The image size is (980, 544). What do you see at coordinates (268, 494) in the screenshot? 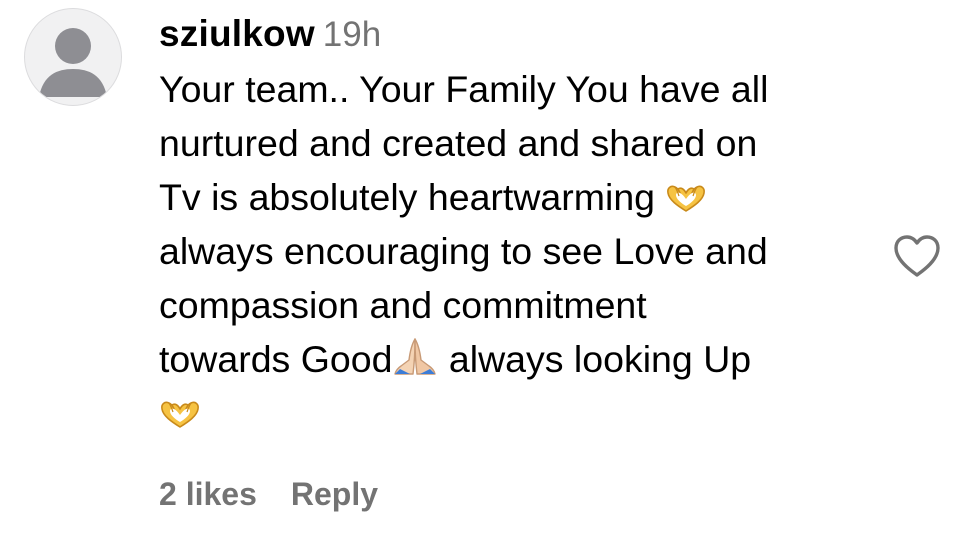
I see `comment-actions: 2 likes Reply` at bounding box center [268, 494].